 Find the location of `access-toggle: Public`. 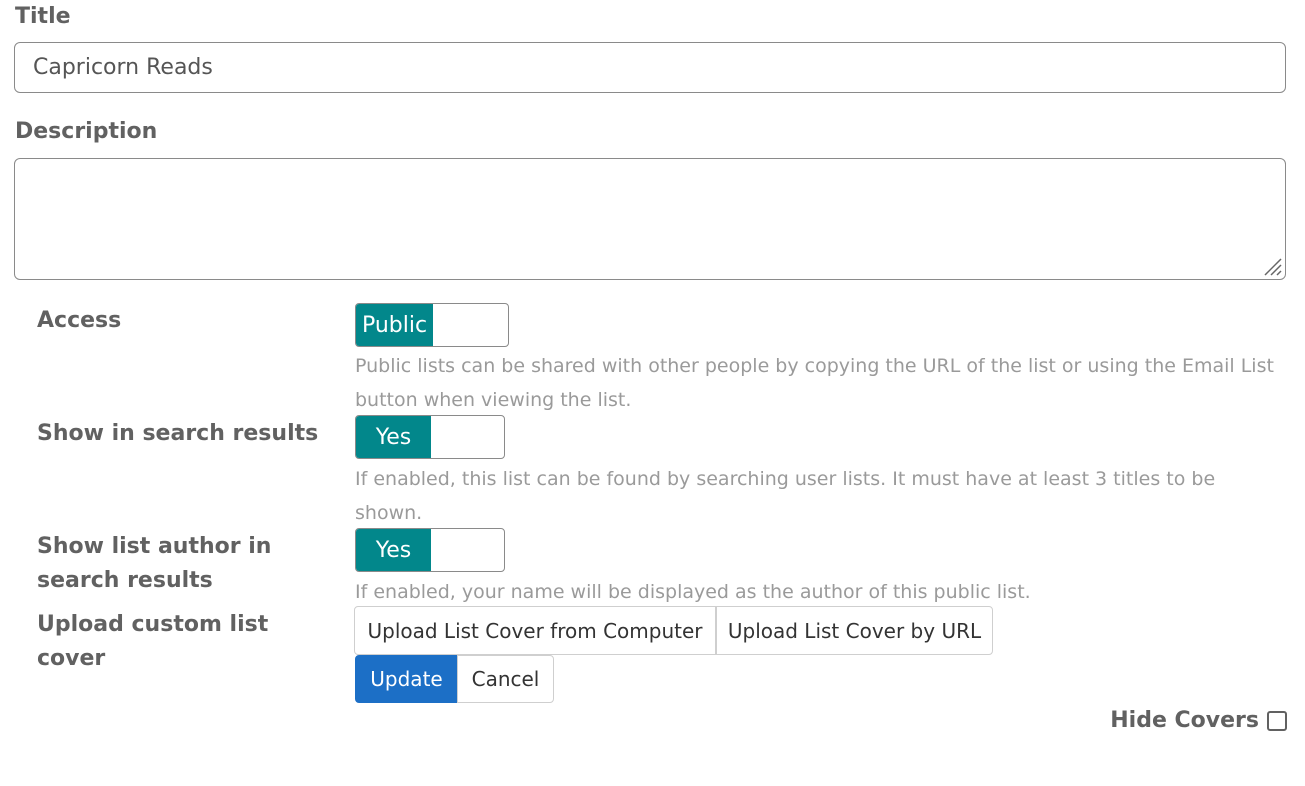

access-toggle: Public is located at coordinates (432, 325).